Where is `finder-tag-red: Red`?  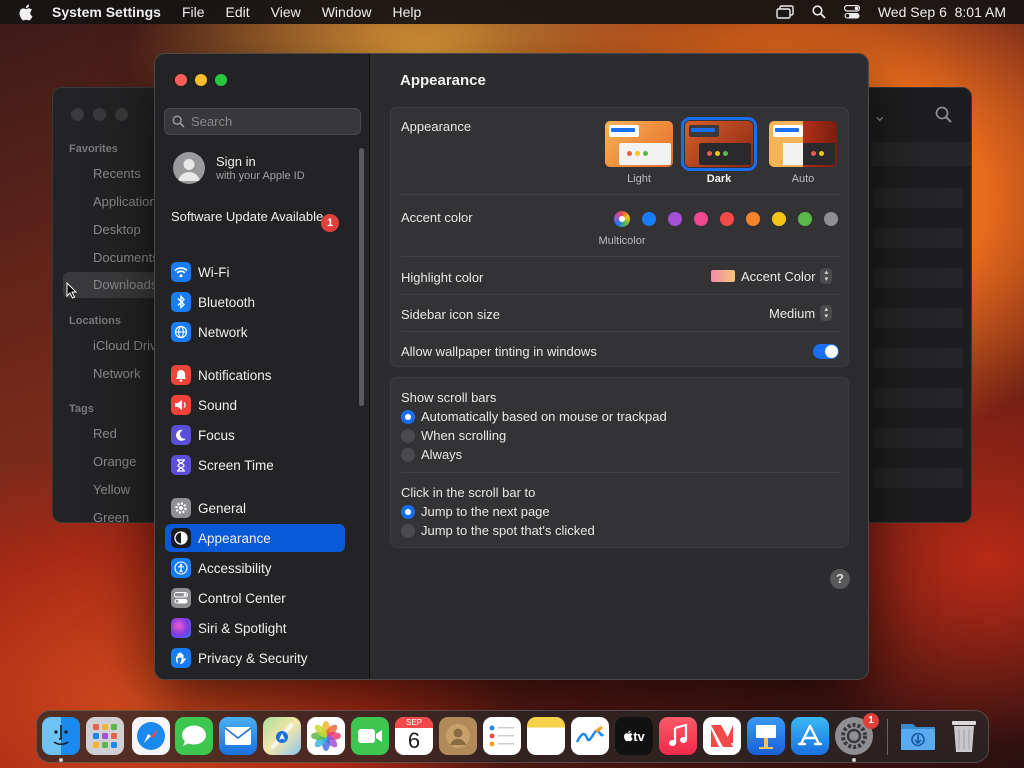 finder-tag-red: Red is located at coordinates (105, 433).